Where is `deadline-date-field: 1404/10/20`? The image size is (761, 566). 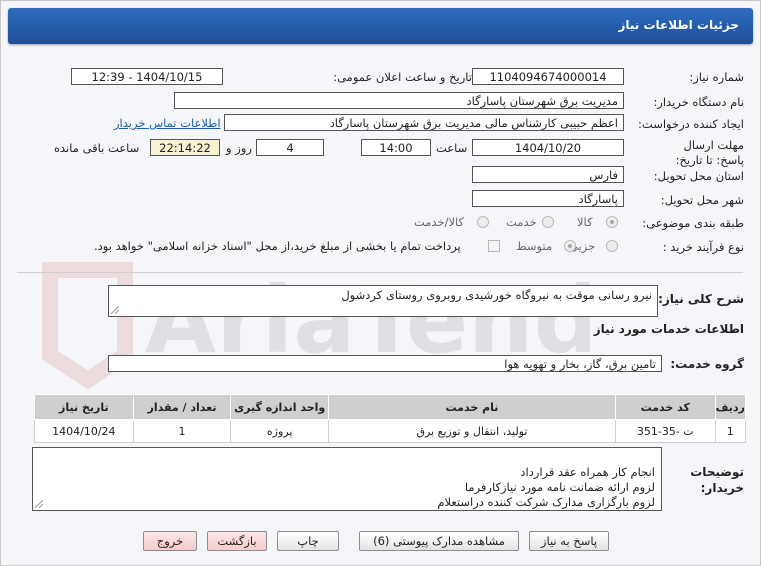 deadline-date-field: 1404/10/20 is located at coordinates (548, 147).